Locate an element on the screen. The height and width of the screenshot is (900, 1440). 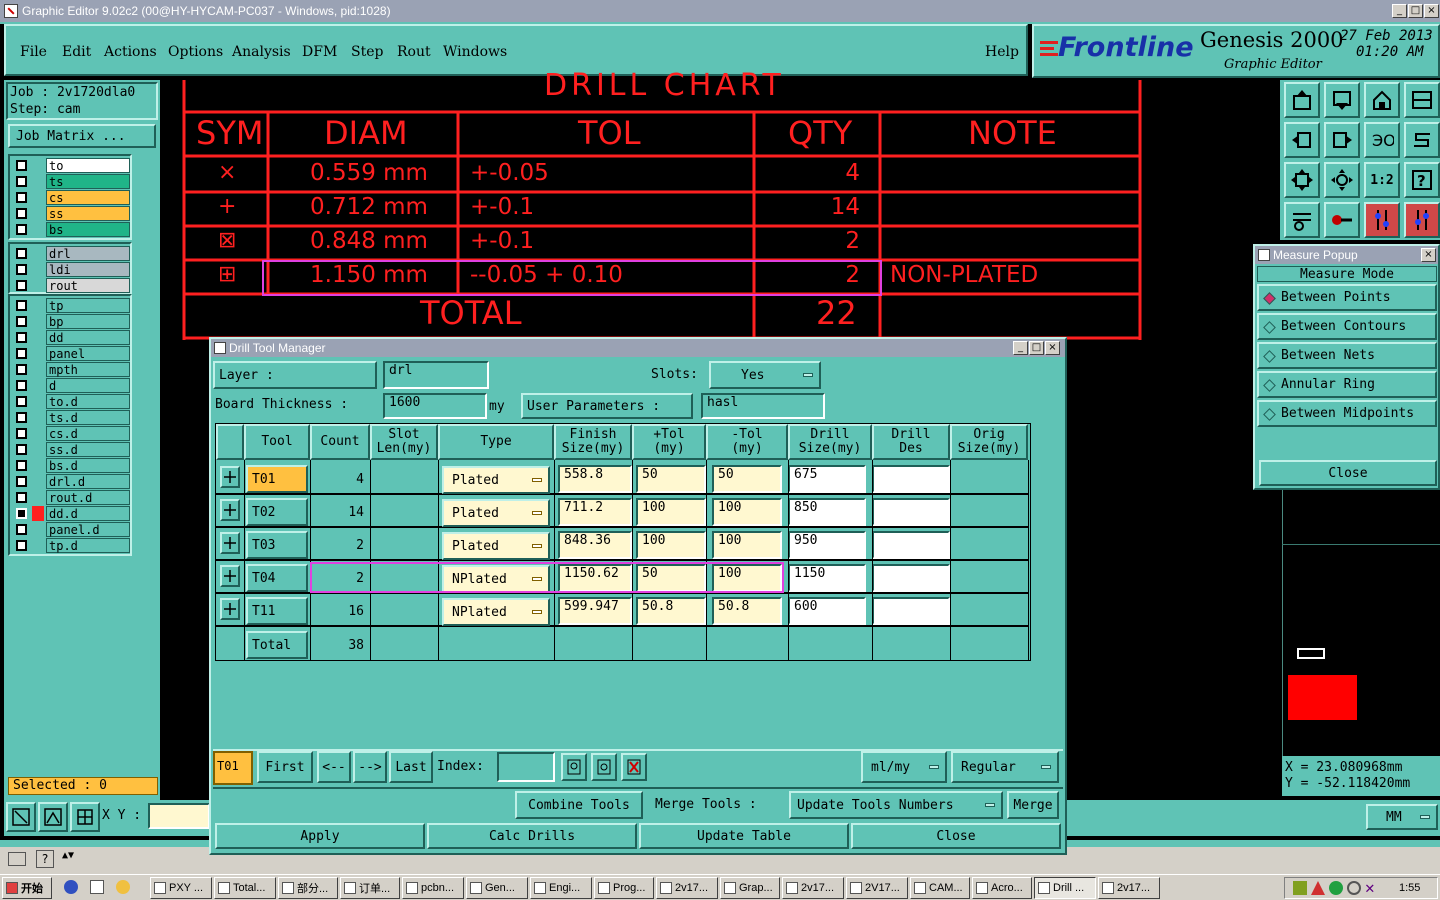
layer-row: to is located at coordinates (72, 165).